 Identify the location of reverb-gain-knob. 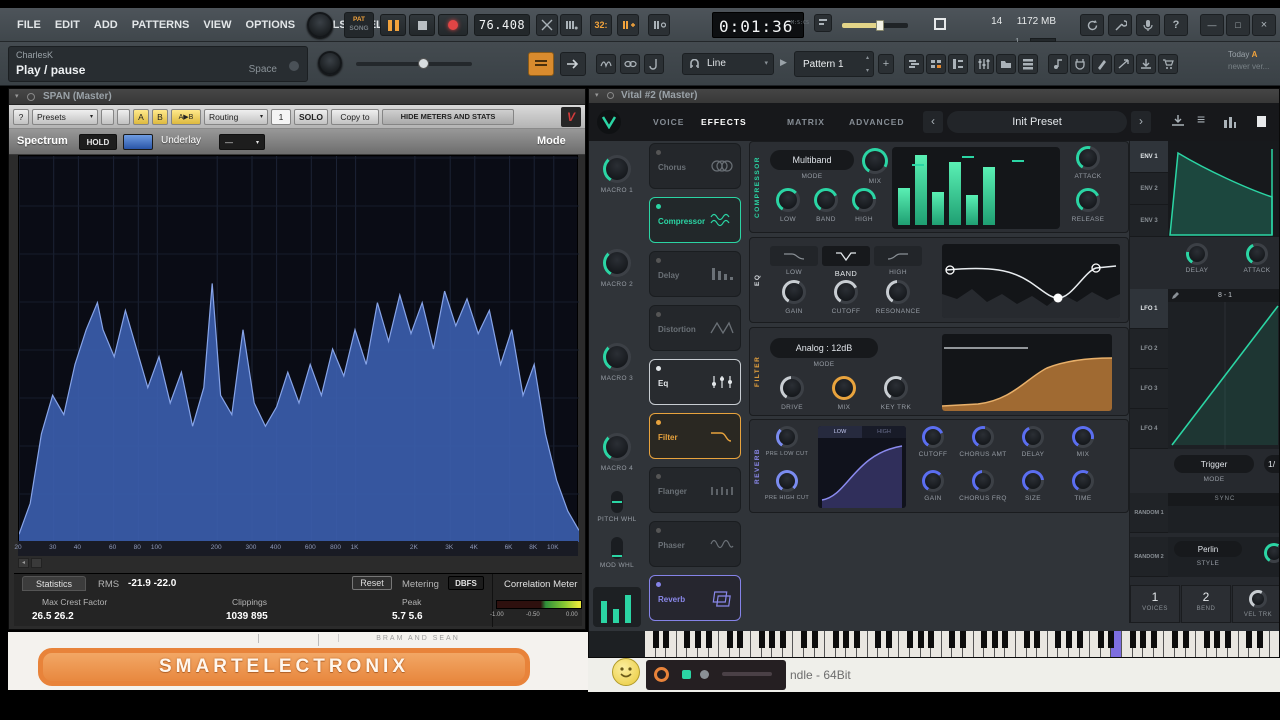
(933, 481).